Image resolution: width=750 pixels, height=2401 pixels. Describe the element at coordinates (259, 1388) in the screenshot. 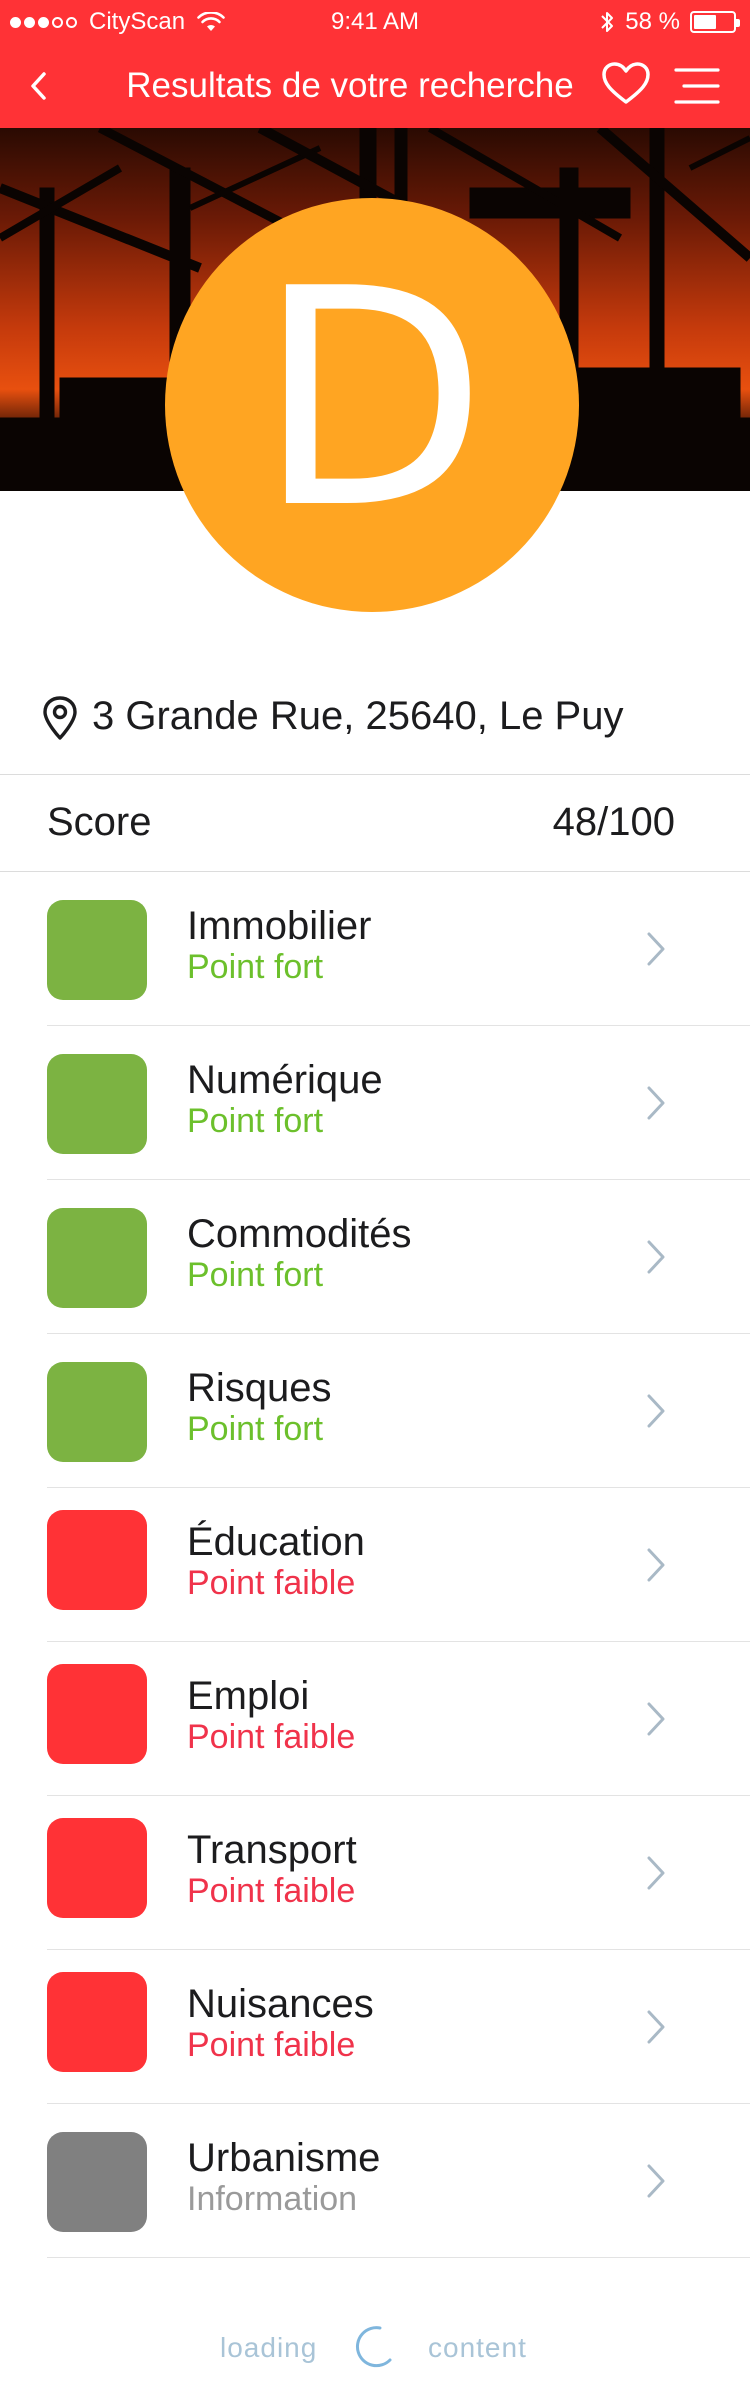

I see `category-name: Risques` at that location.